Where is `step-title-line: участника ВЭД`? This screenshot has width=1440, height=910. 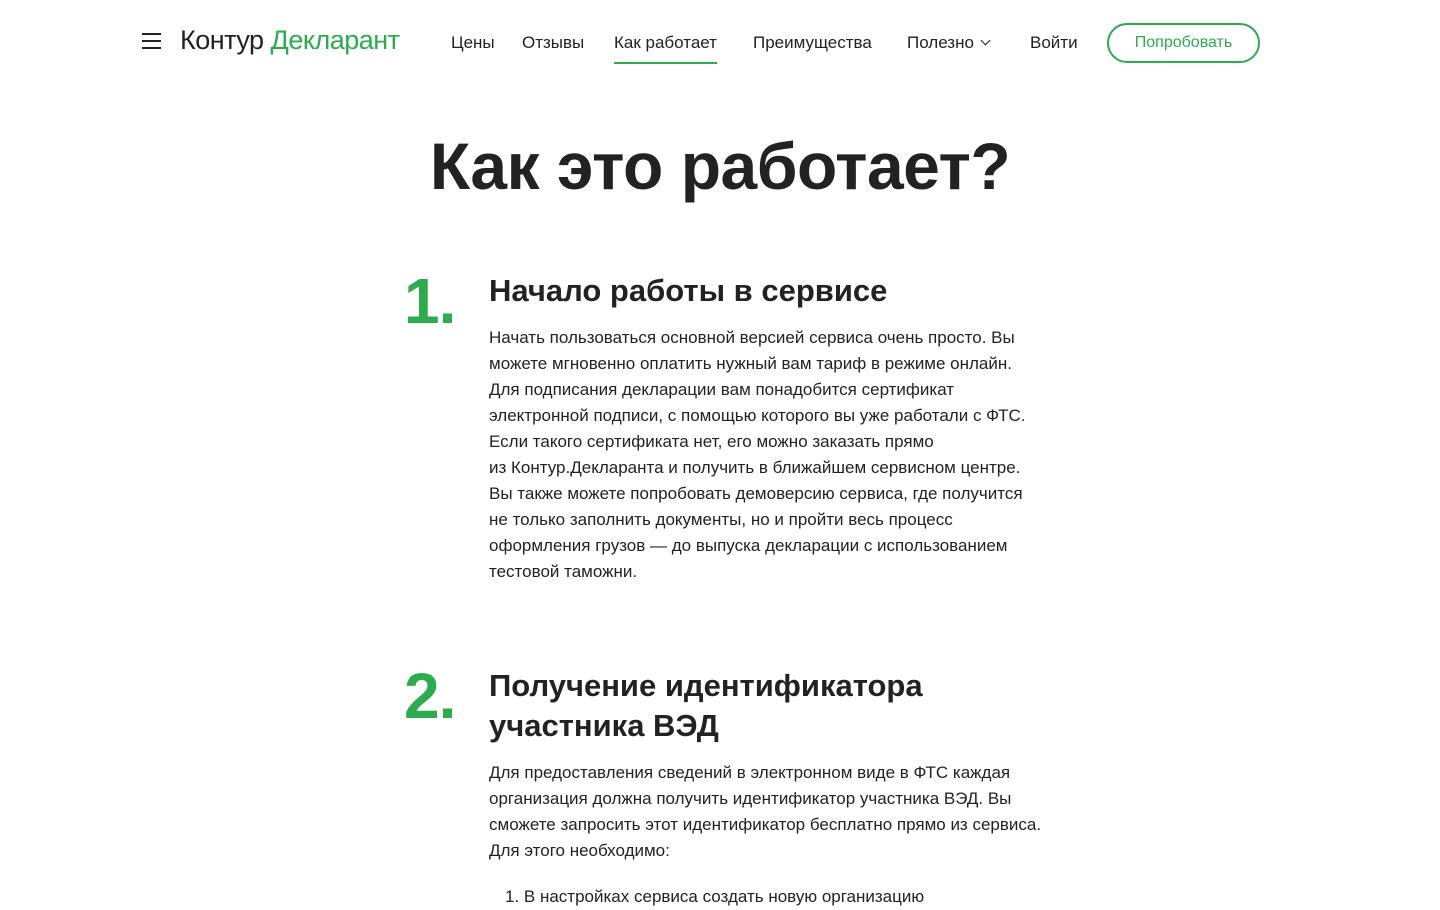
step-title-line: участника ВЭД is located at coordinates (604, 725).